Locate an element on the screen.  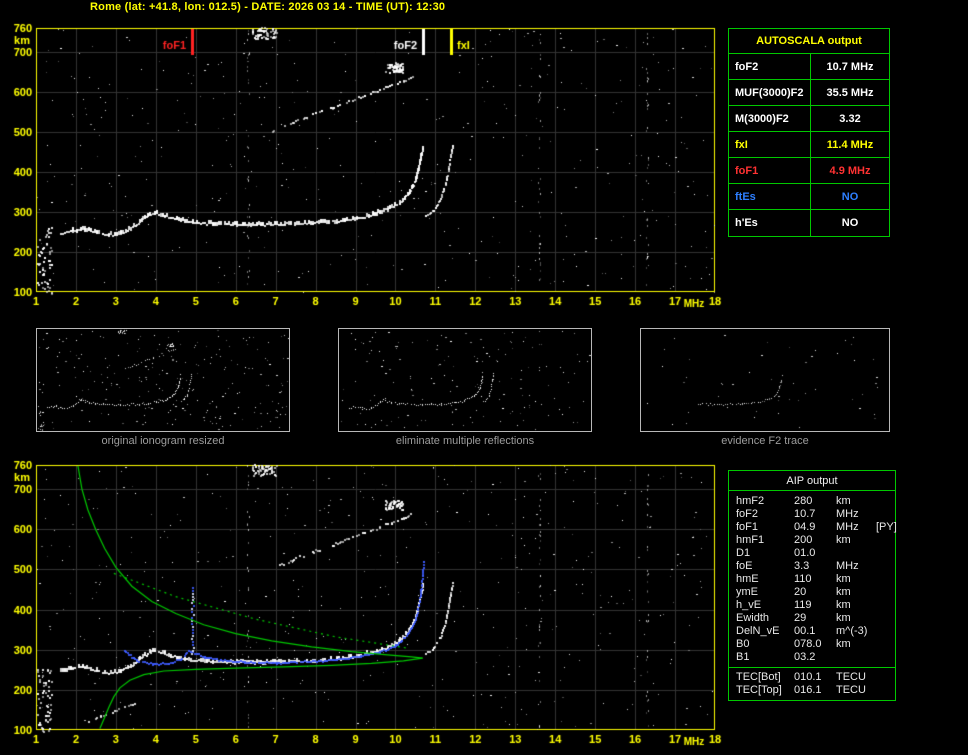
table-row: B0 078.0 km is located at coordinates (812, 644).